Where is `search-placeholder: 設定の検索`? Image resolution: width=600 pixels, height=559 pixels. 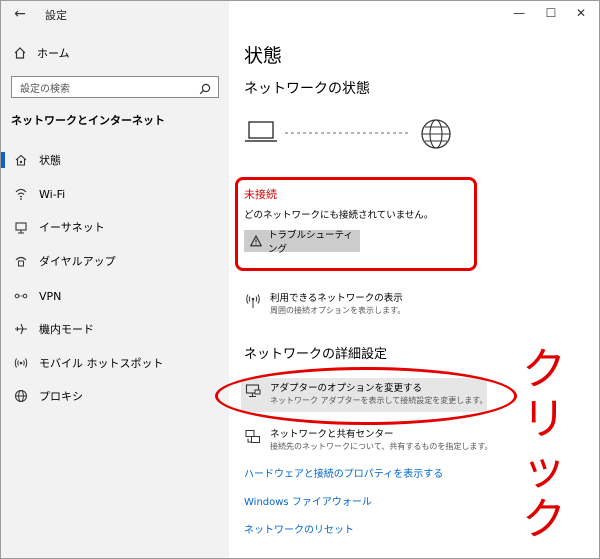 search-placeholder: 設定の検索 is located at coordinates (45, 89).